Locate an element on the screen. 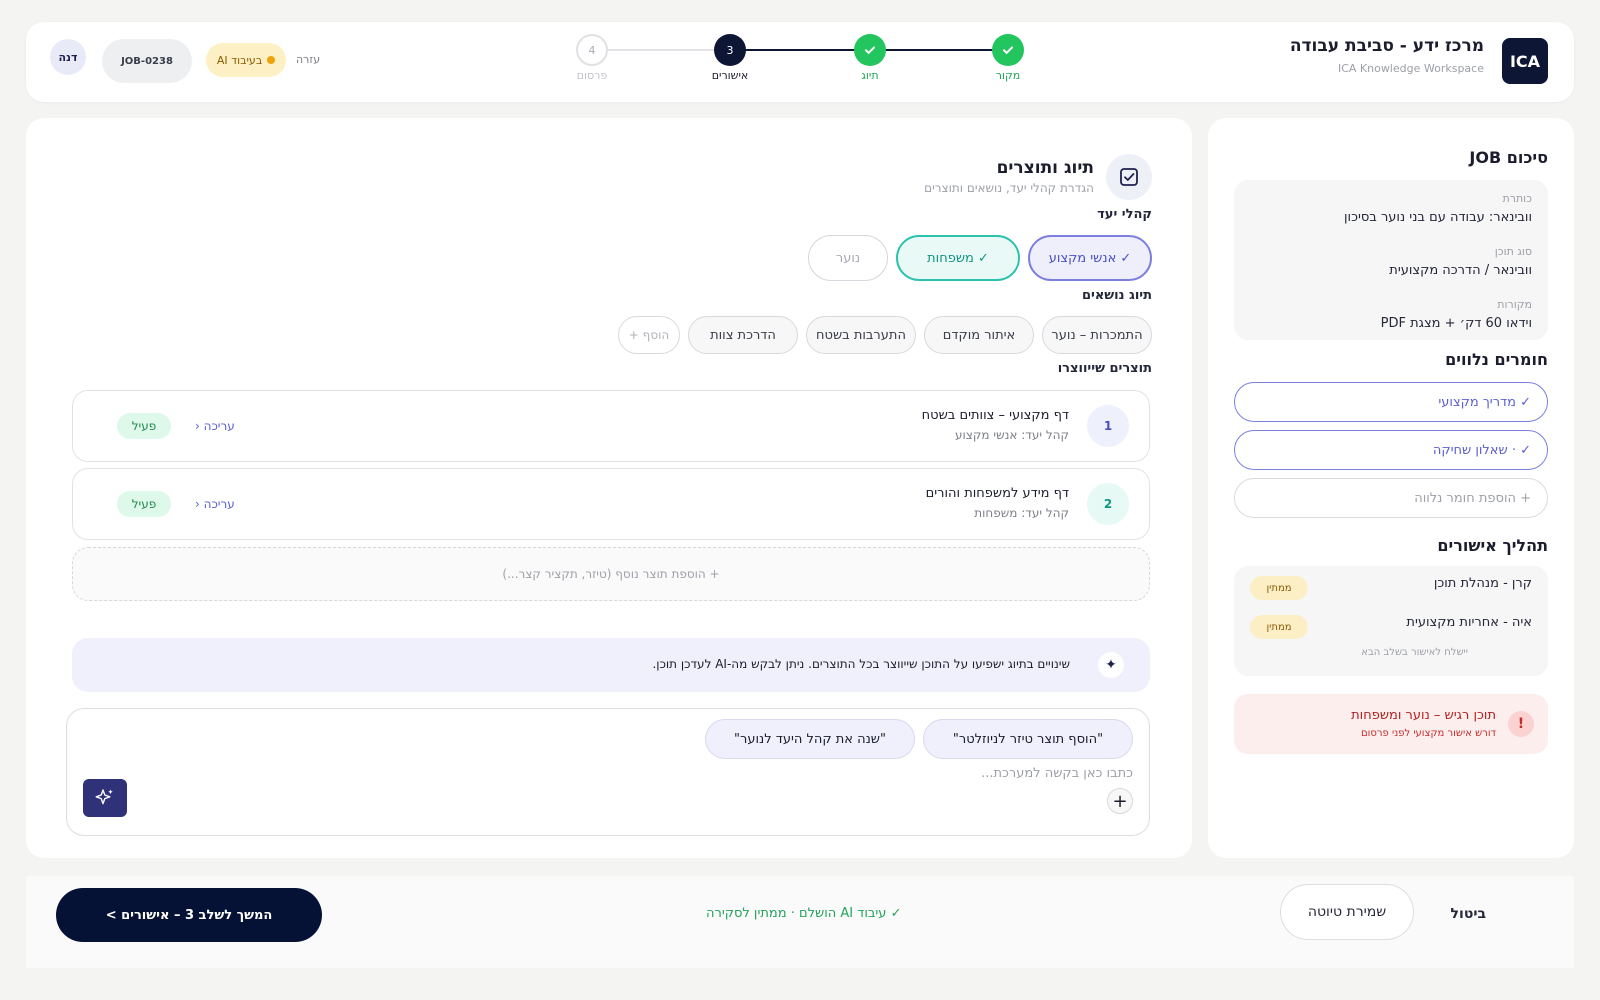 The width and height of the screenshot is (1600, 1000). step-tagging-label: תיוג is located at coordinates (870, 75).